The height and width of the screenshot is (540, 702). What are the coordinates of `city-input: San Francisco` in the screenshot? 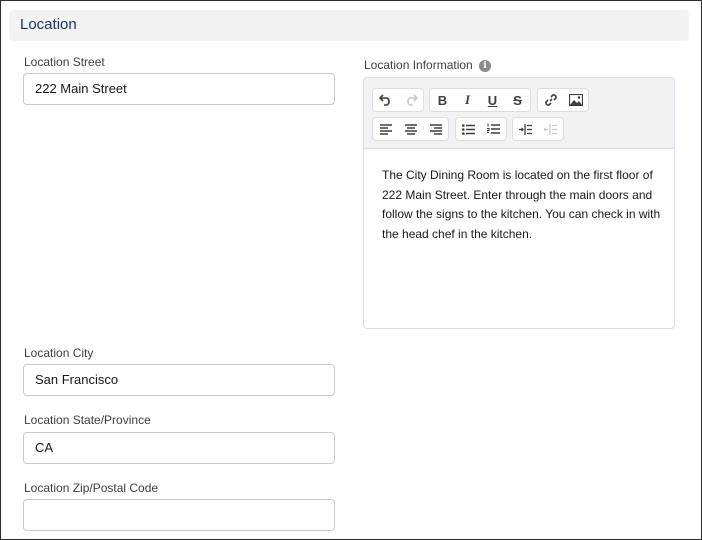 It's located at (179, 380).